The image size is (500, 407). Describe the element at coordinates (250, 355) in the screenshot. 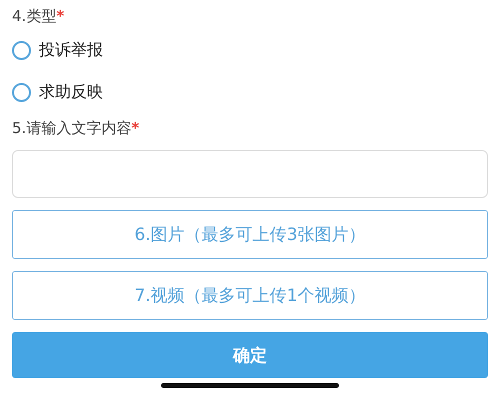

I see `confirm-button: 确定` at that location.